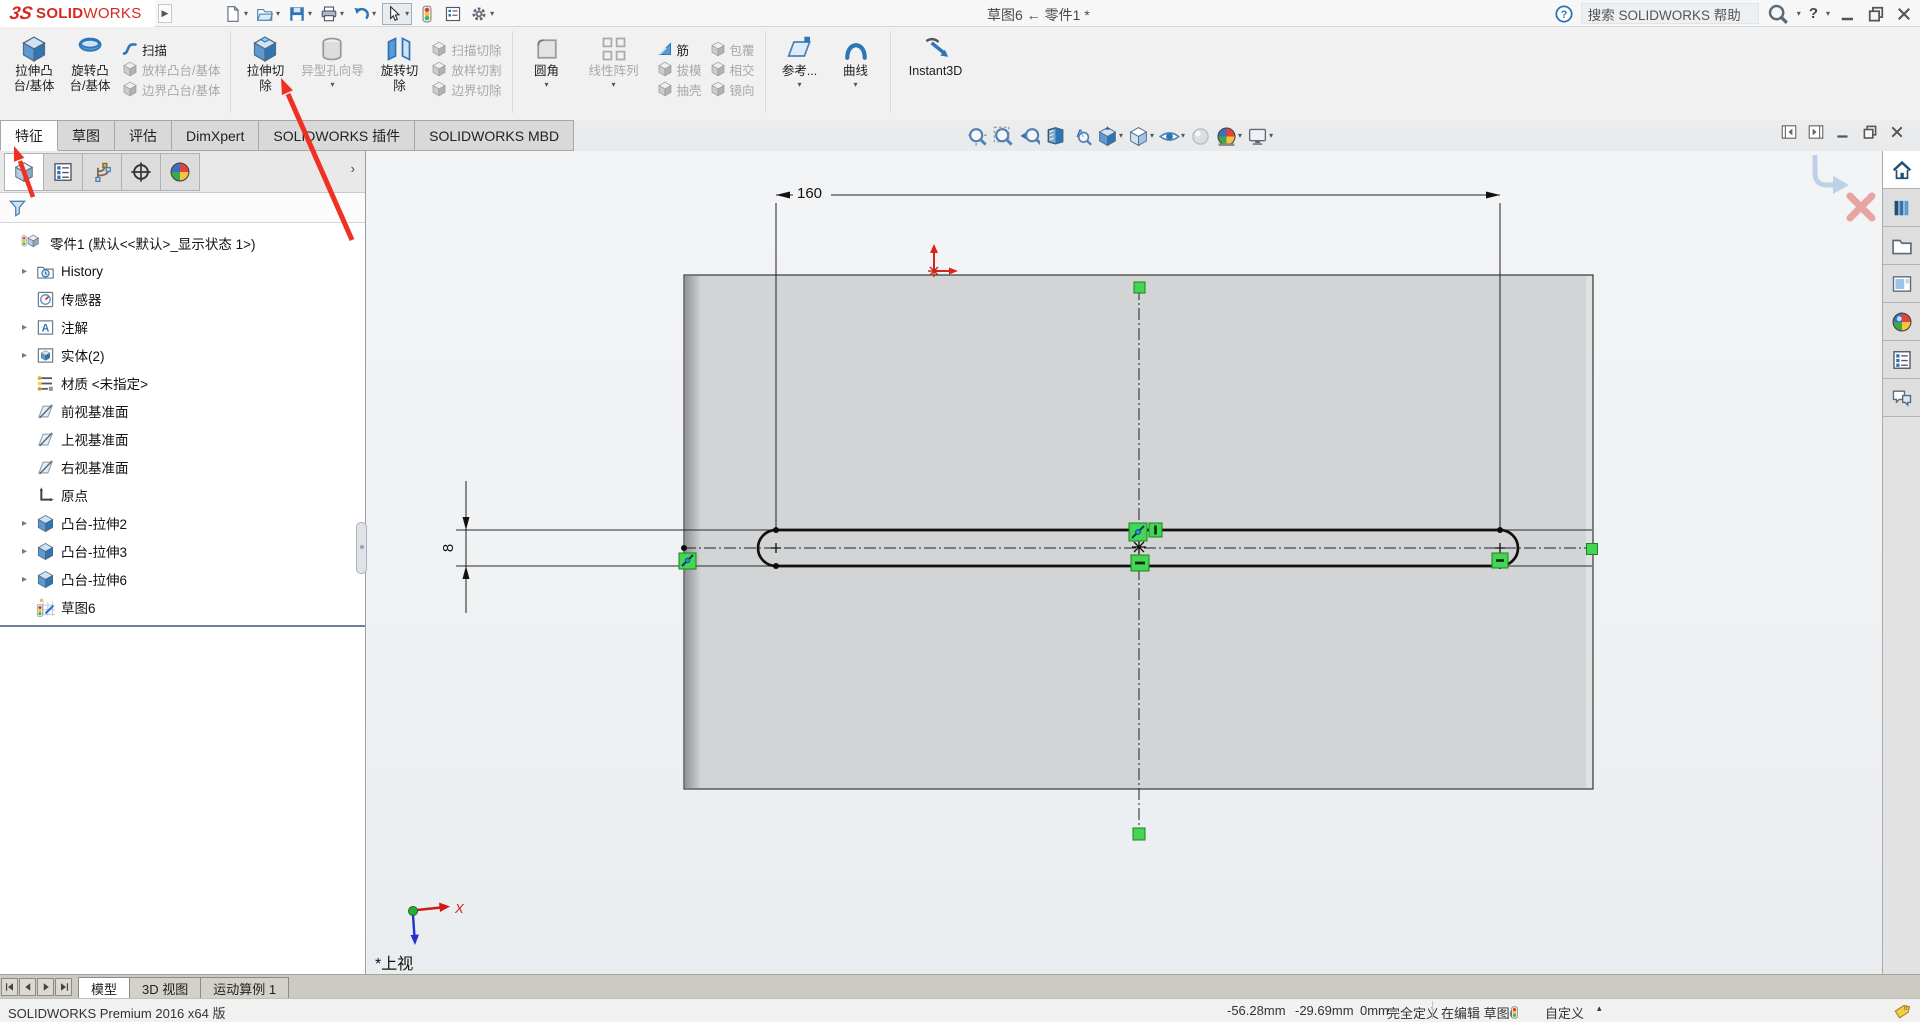 This screenshot has height=1022, width=1920. Describe the element at coordinates (936, 57) in the screenshot. I see `instant3d-button: Instant3D` at that location.